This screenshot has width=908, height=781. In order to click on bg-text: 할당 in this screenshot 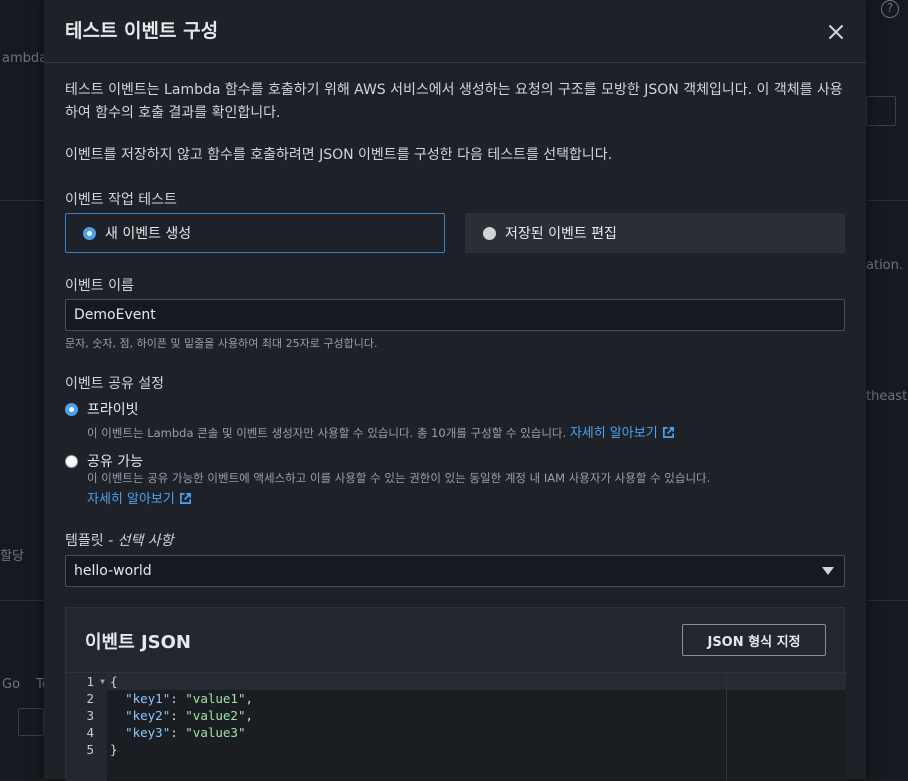, I will do `click(12, 556)`.